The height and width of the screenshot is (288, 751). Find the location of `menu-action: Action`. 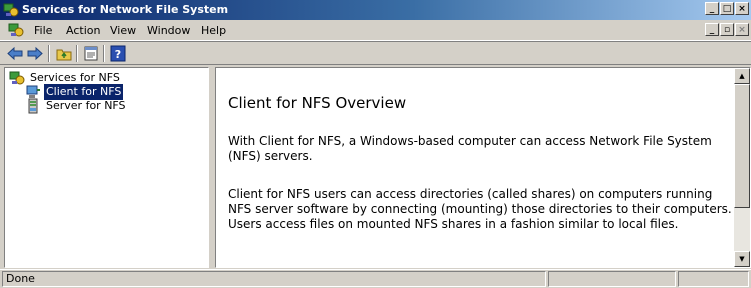

menu-action: Action is located at coordinates (83, 30).